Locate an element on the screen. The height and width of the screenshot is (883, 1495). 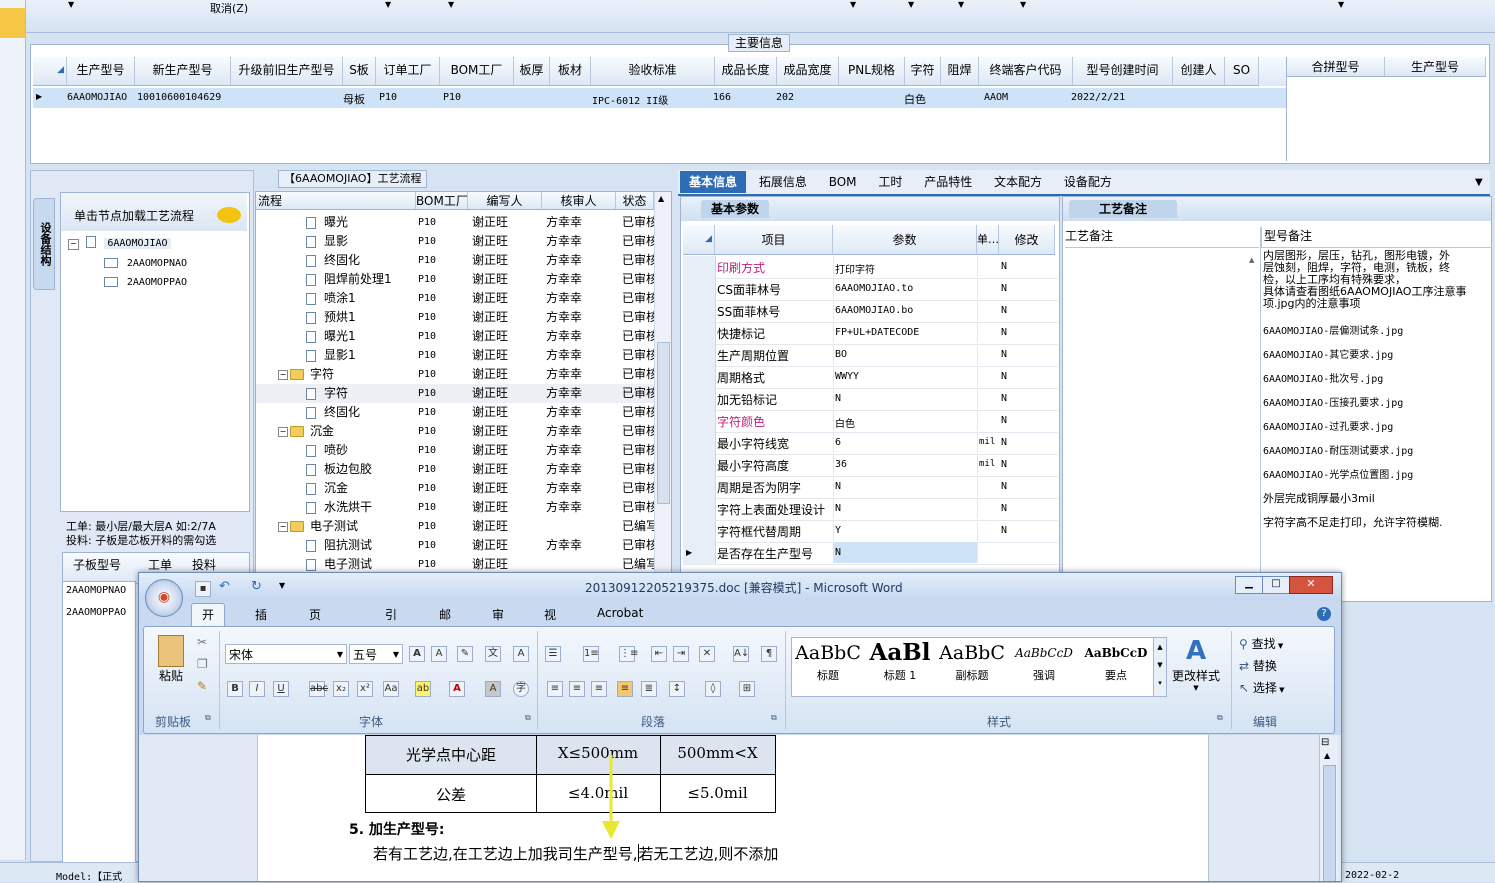
column-header: 终端客户代码 is located at coordinates (1026, 71).